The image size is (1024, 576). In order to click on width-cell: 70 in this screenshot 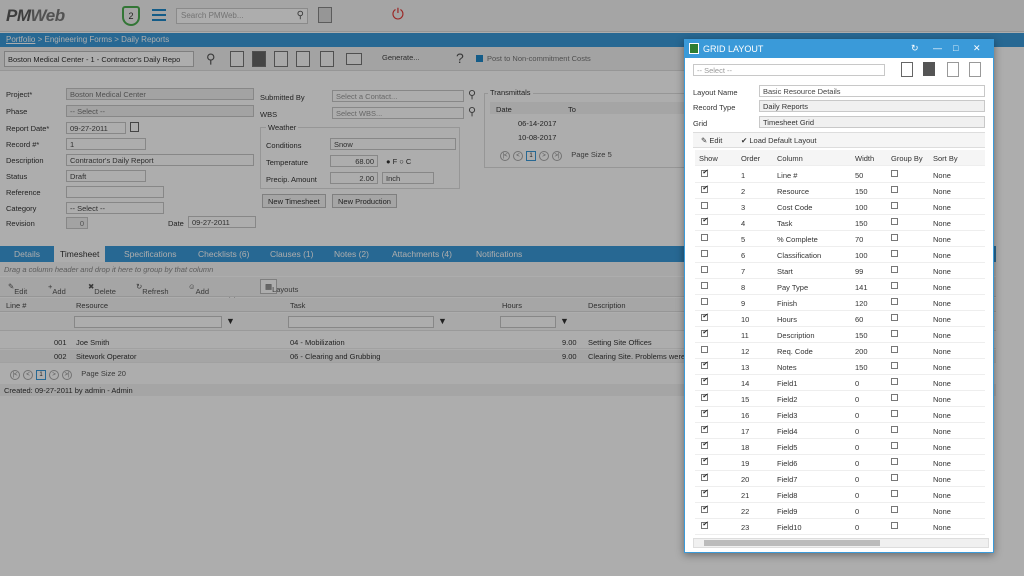, I will do `click(859, 239)`.